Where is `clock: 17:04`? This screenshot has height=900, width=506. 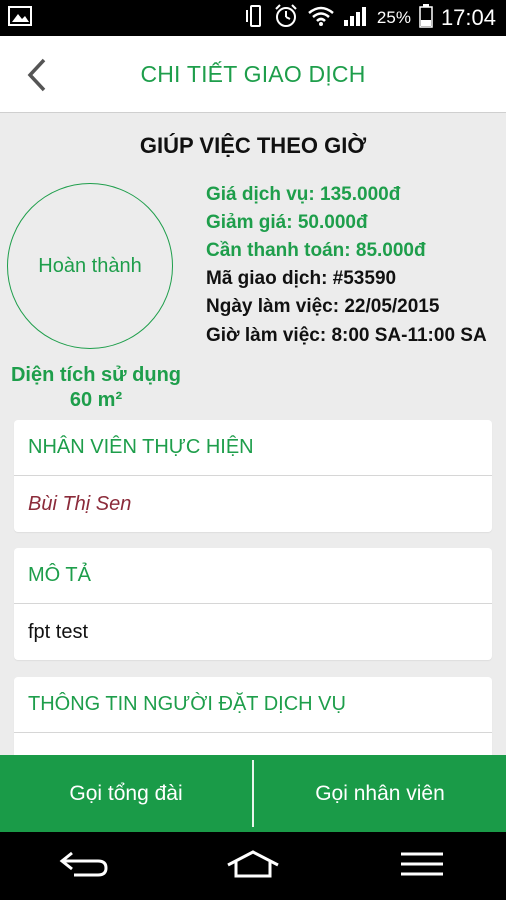 clock: 17:04 is located at coordinates (468, 17).